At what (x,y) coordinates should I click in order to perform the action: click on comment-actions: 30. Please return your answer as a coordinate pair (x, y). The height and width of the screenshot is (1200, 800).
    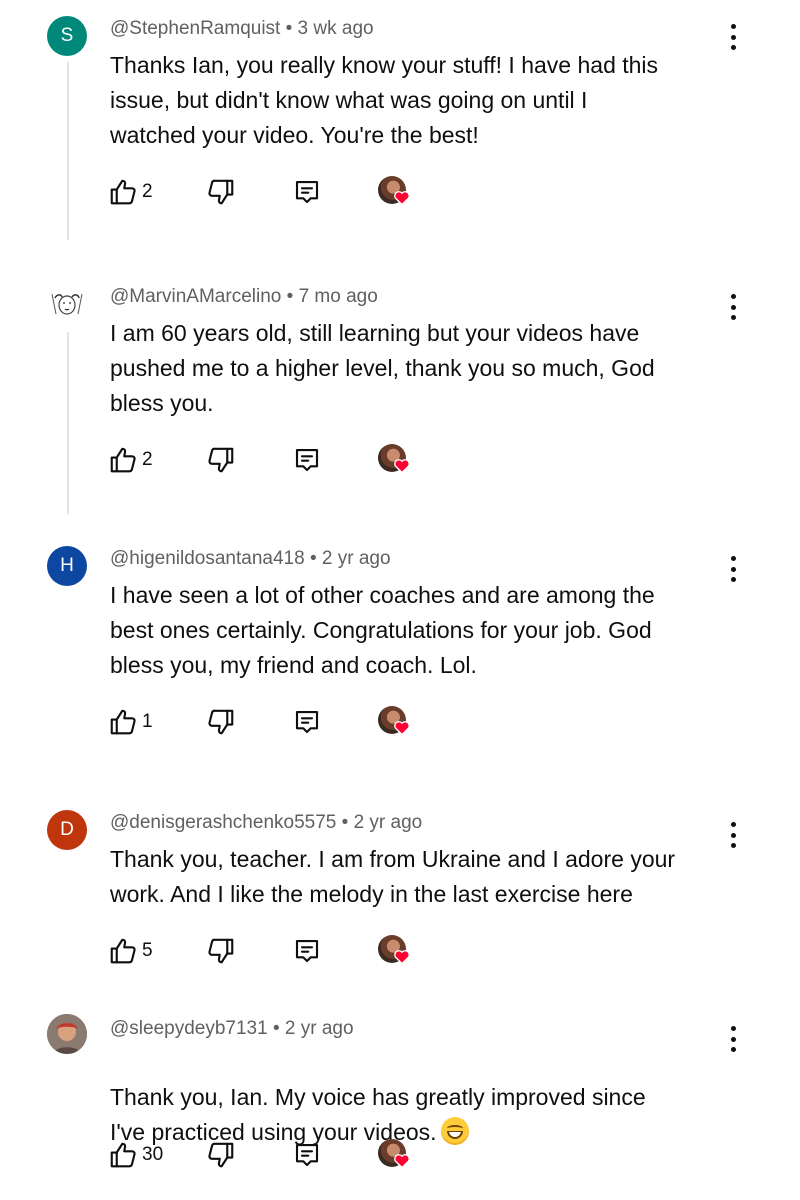
    Looking at the image, I should click on (273, 1155).